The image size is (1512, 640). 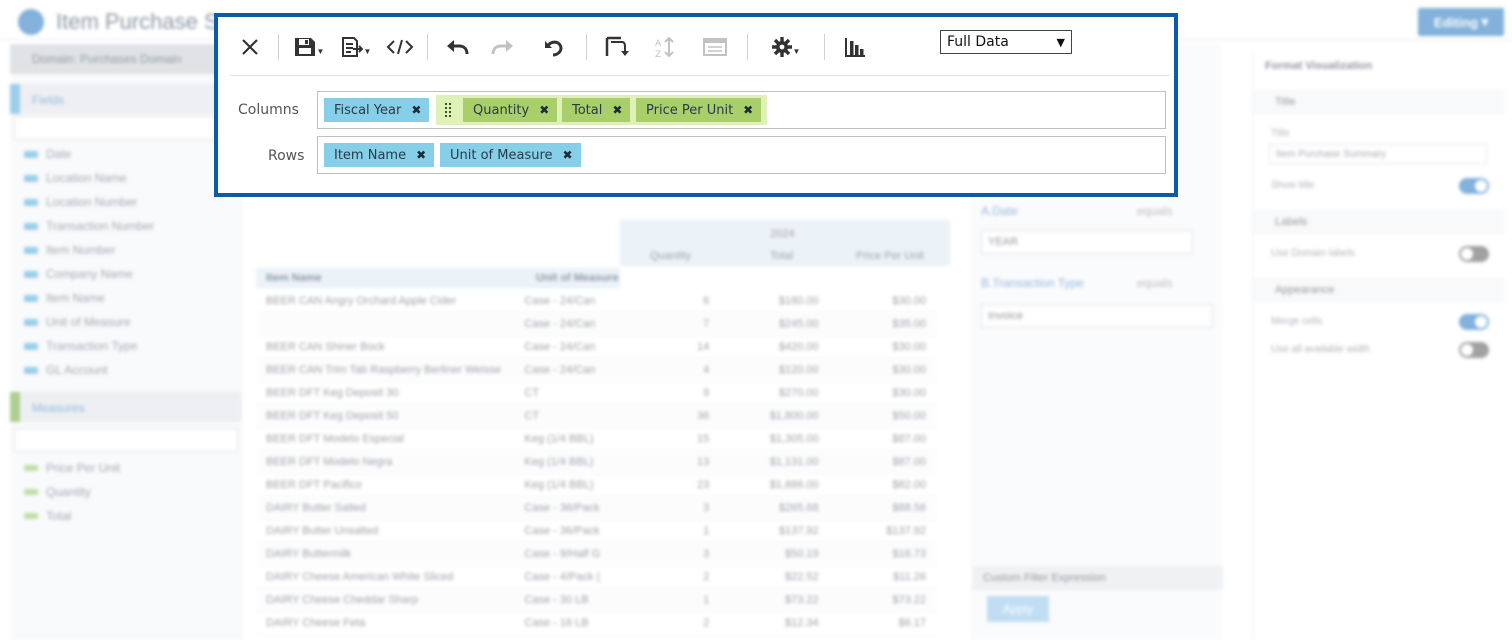 I want to click on code-icon, so click(x=400, y=47).